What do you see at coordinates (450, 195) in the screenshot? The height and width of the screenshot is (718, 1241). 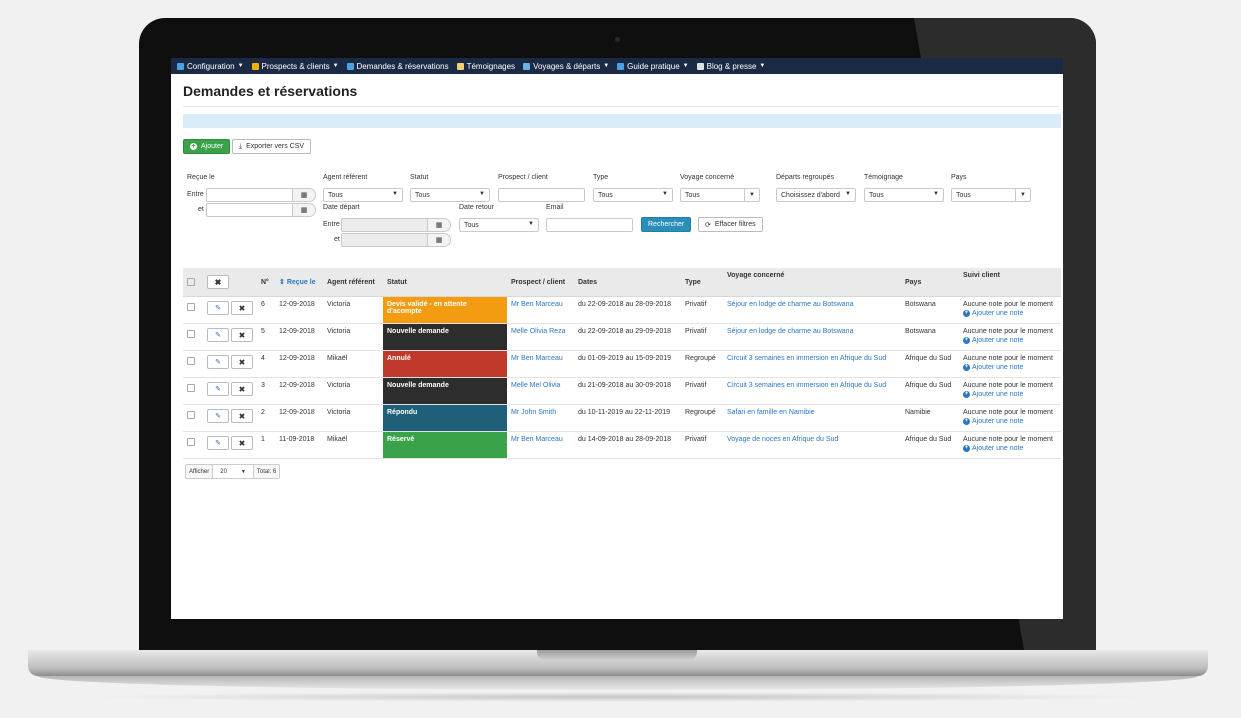 I see `statut-select: Tous ▼` at bounding box center [450, 195].